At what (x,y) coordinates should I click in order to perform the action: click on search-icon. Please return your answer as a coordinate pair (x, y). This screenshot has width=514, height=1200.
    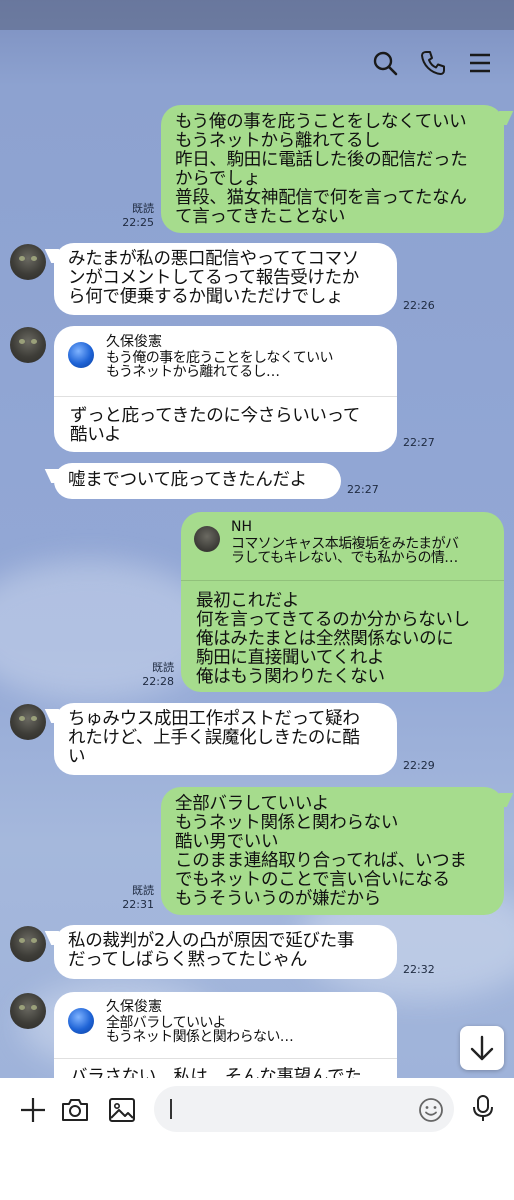
    Looking at the image, I should click on (385, 63).